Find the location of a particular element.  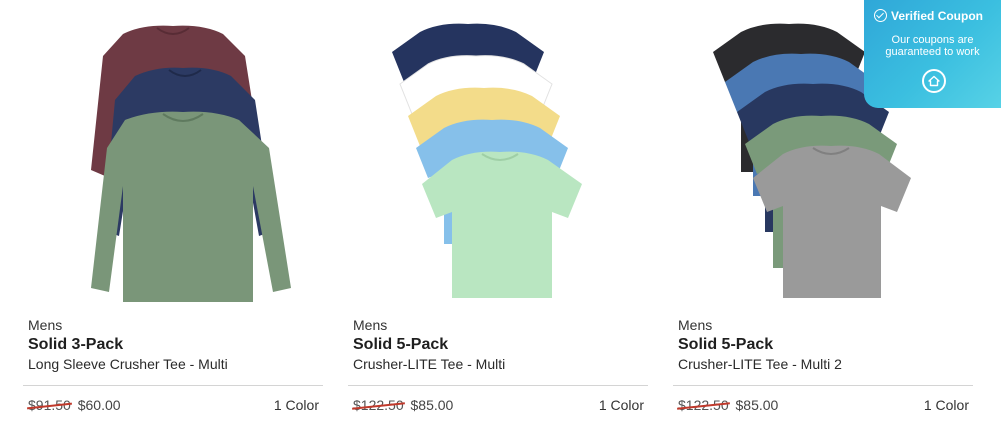

sale-price: $60.00 is located at coordinates (99, 405).